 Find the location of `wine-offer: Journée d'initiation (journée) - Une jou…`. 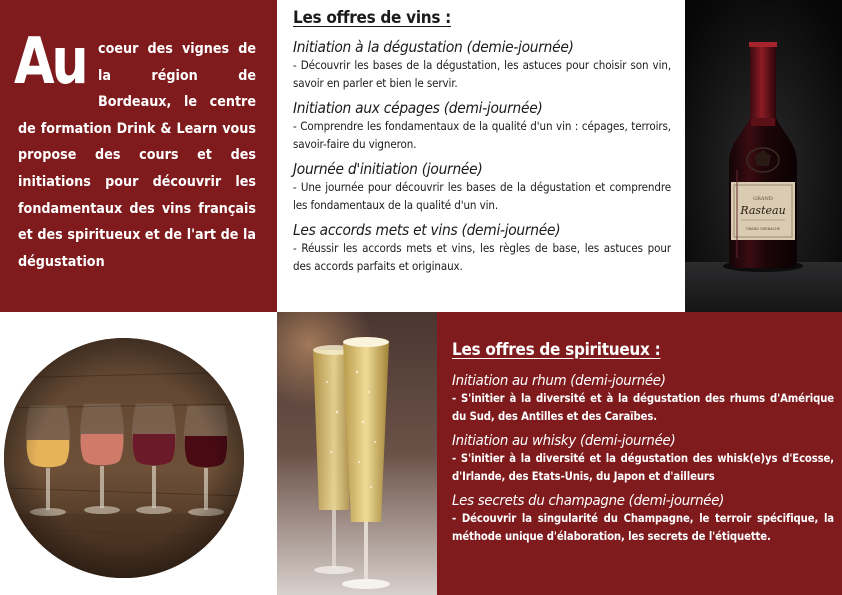

wine-offer: Journée d'initiation (journée) - Une jou… is located at coordinates (482, 187).